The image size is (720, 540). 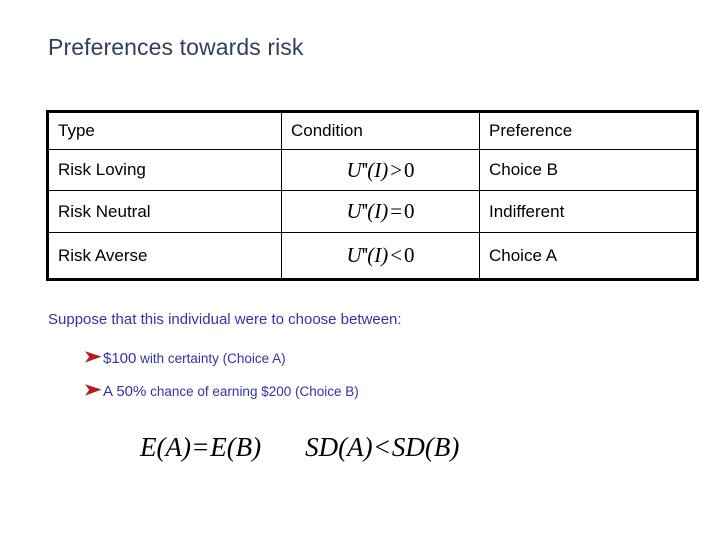 I want to click on cell-type-risk-neutral: Risk Neutral, so click(x=164, y=211).